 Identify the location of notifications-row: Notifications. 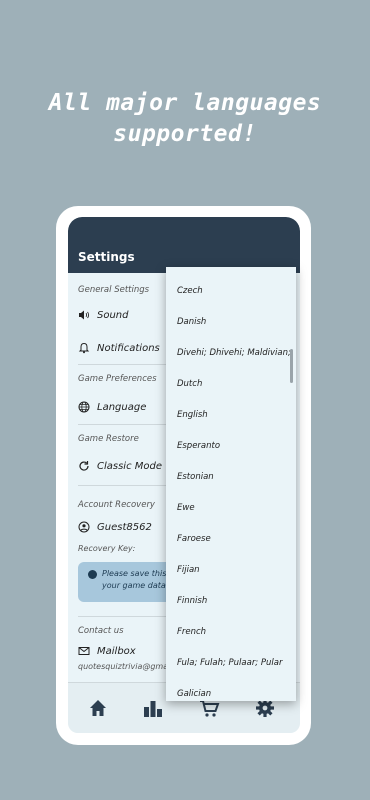
(119, 348).